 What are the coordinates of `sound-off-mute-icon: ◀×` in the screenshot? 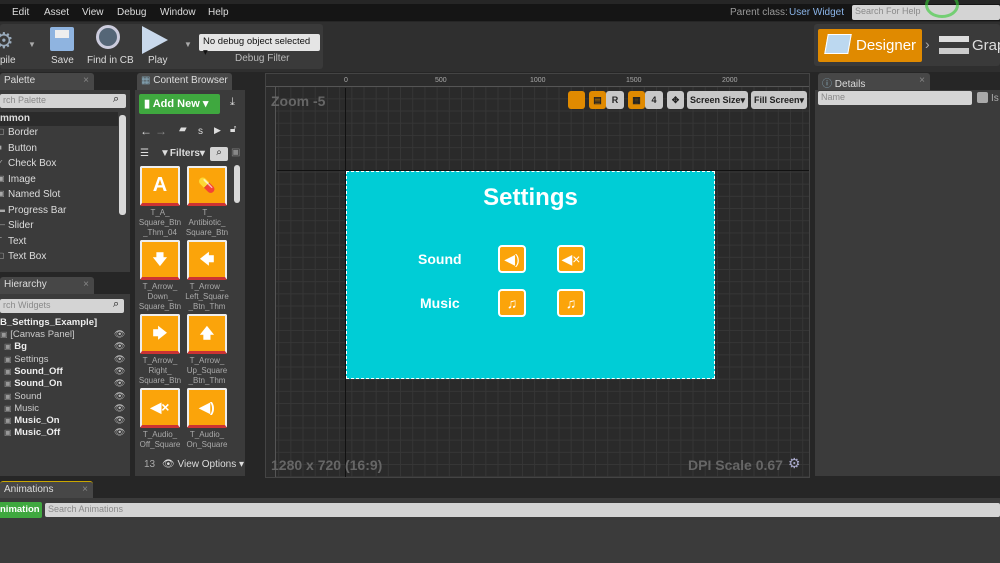 It's located at (571, 259).